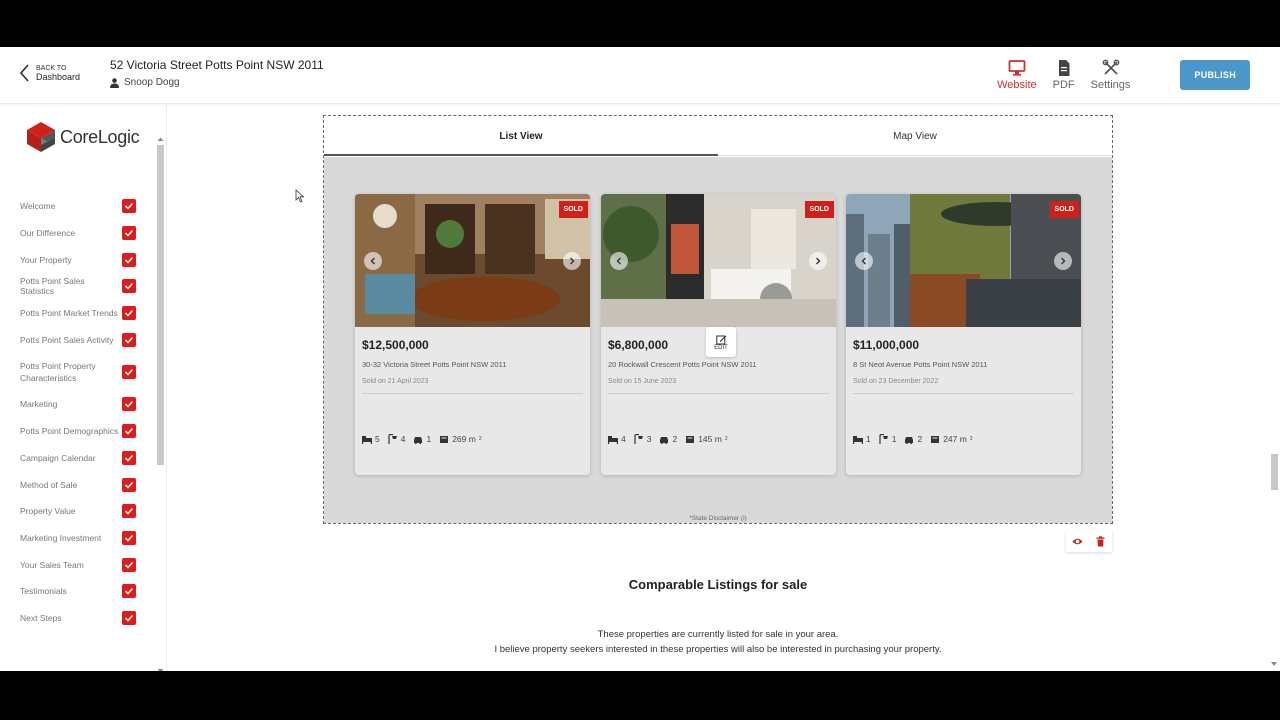 The image size is (1280, 720). What do you see at coordinates (649, 439) in the screenshot?
I see `baths-count: 3` at bounding box center [649, 439].